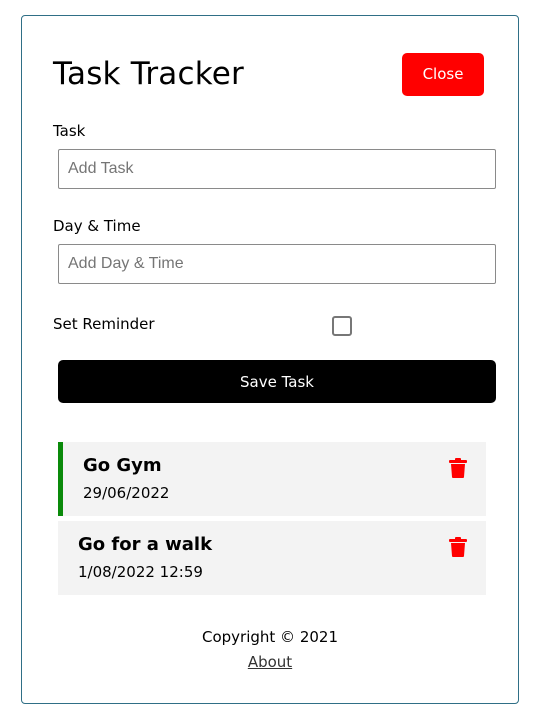  I want to click on header: Task Tracker Close, so click(268, 74).